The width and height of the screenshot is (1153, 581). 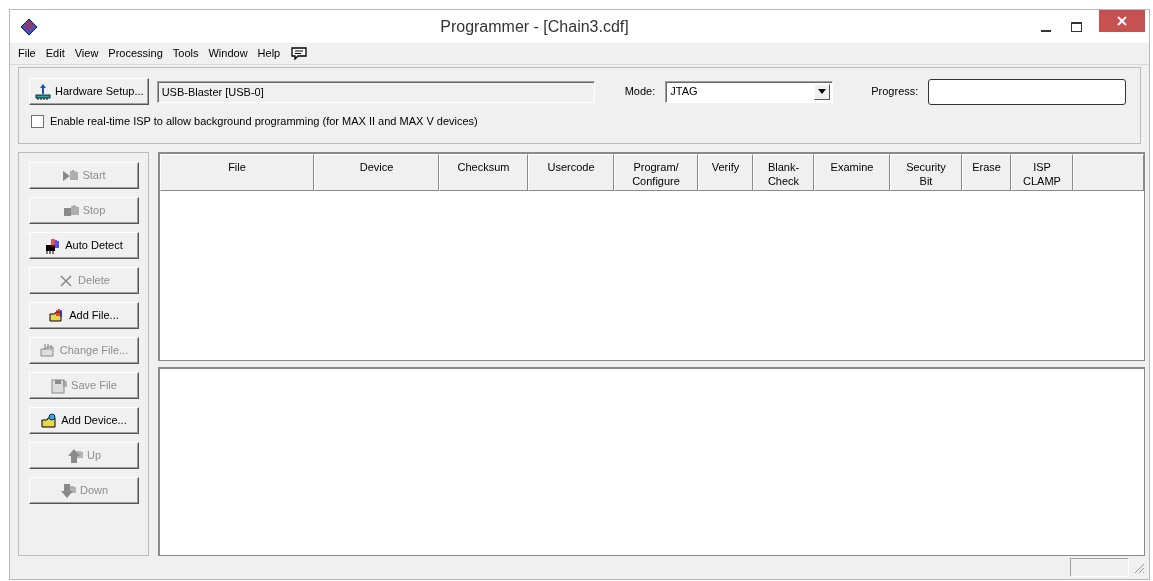 I want to click on menu-item: Edit, so click(x=55, y=53).